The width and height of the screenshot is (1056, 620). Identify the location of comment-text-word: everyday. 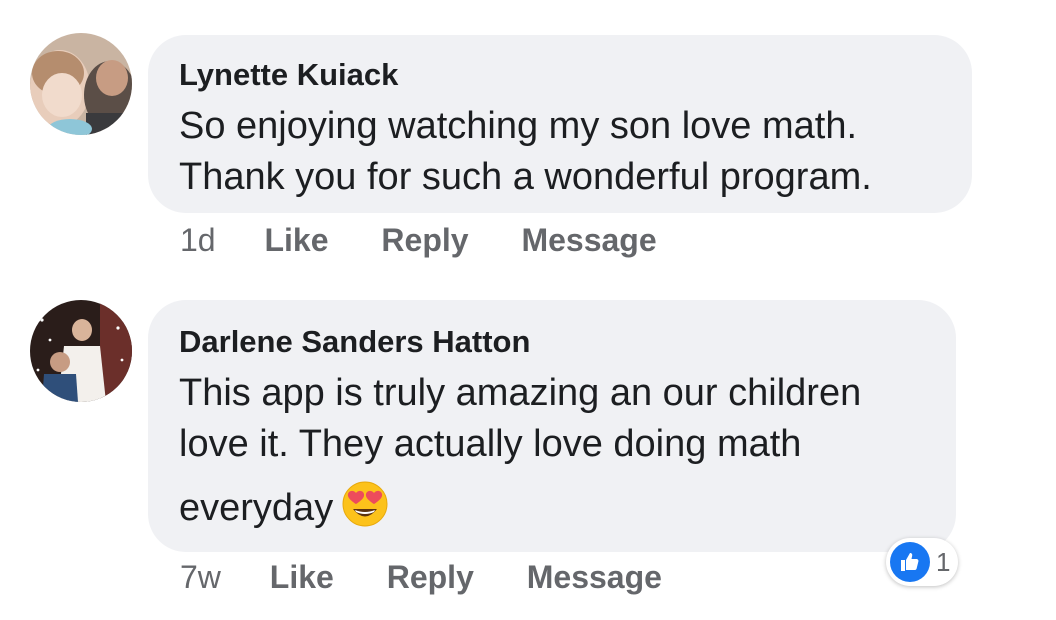
(256, 508).